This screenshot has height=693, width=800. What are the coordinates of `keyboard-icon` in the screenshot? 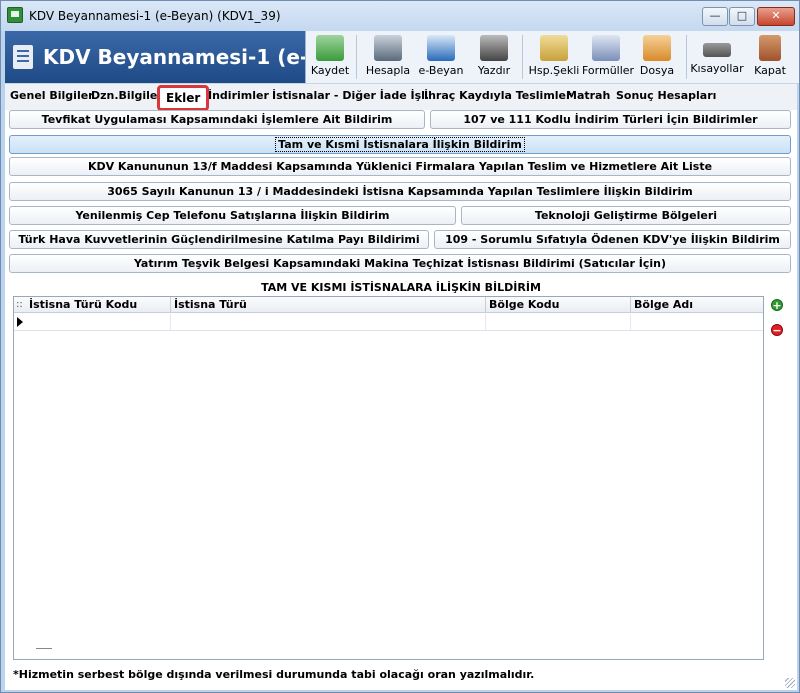 It's located at (717, 50).